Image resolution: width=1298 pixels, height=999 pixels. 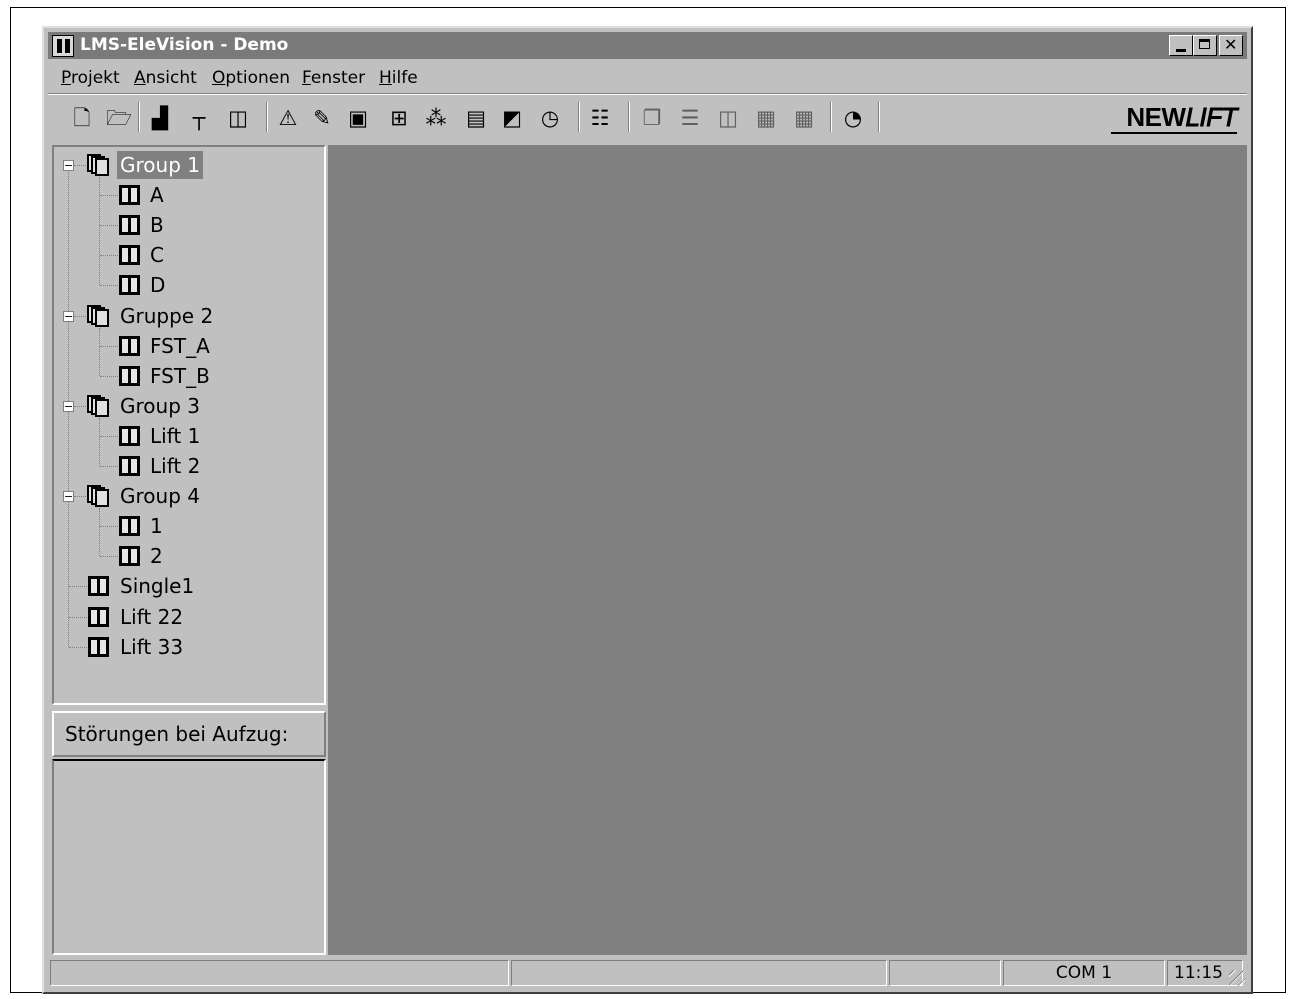 What do you see at coordinates (333, 78) in the screenshot?
I see `menu-fenster: Fenster` at bounding box center [333, 78].